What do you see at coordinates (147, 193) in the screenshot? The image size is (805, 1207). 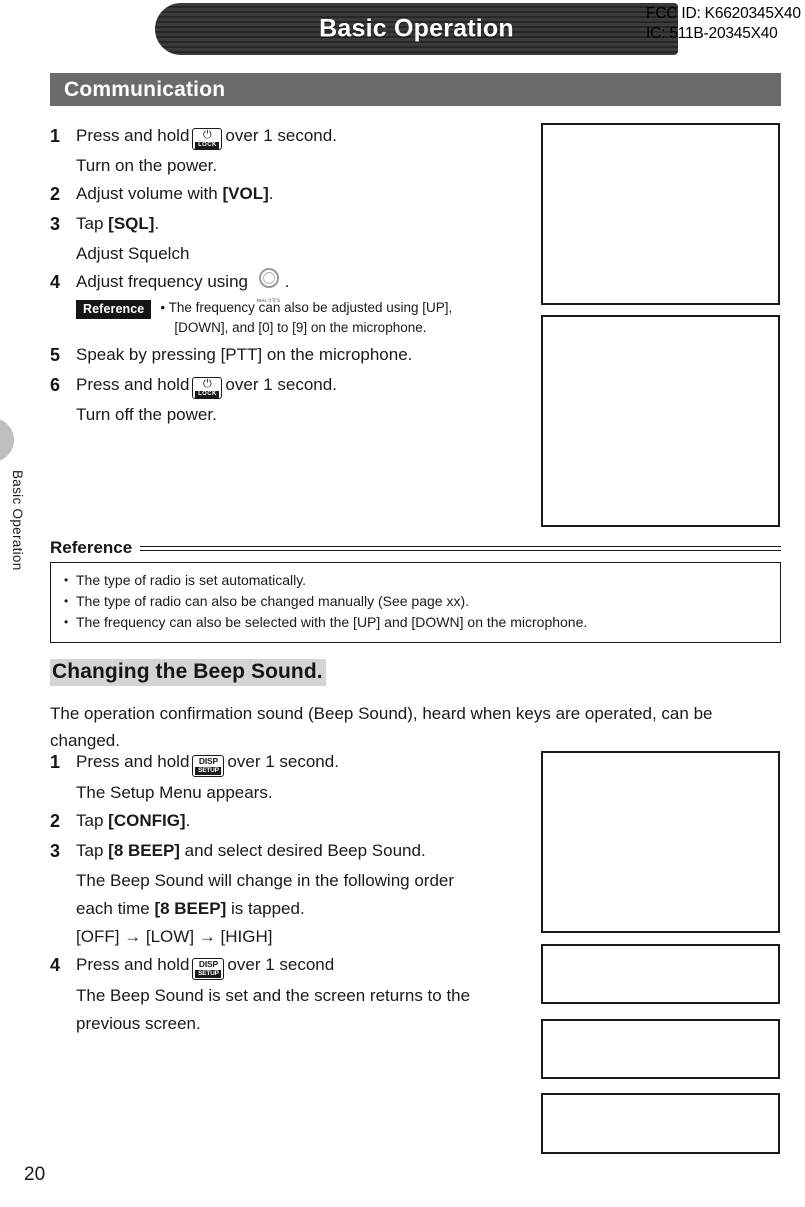 I see `step-text-before: Adjust volume with` at bounding box center [147, 193].